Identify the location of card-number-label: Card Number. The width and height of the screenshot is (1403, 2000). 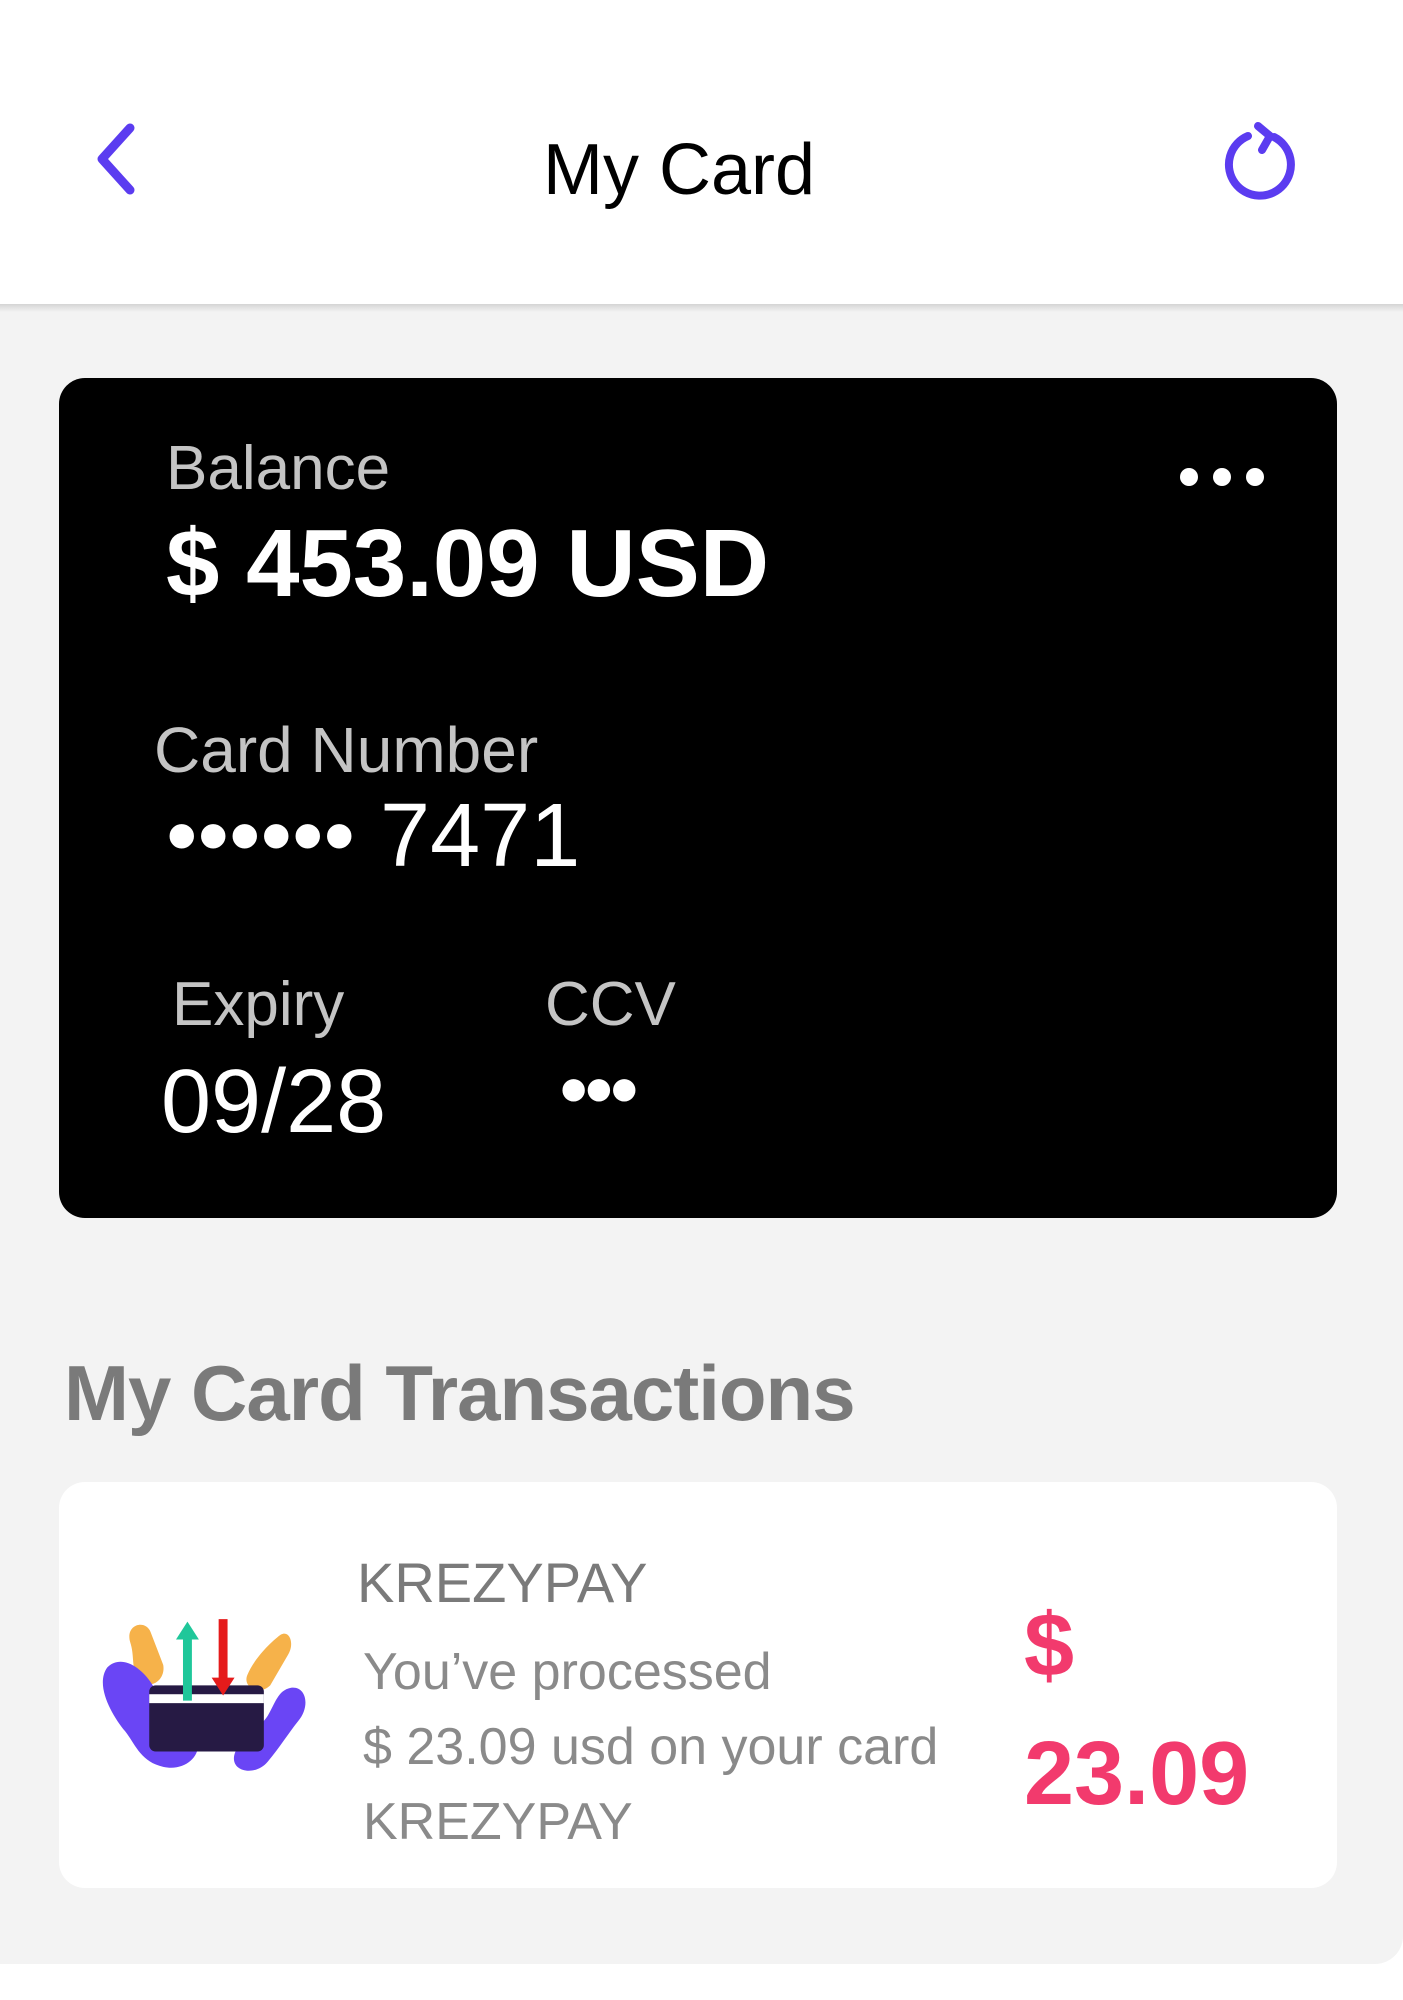
(346, 750).